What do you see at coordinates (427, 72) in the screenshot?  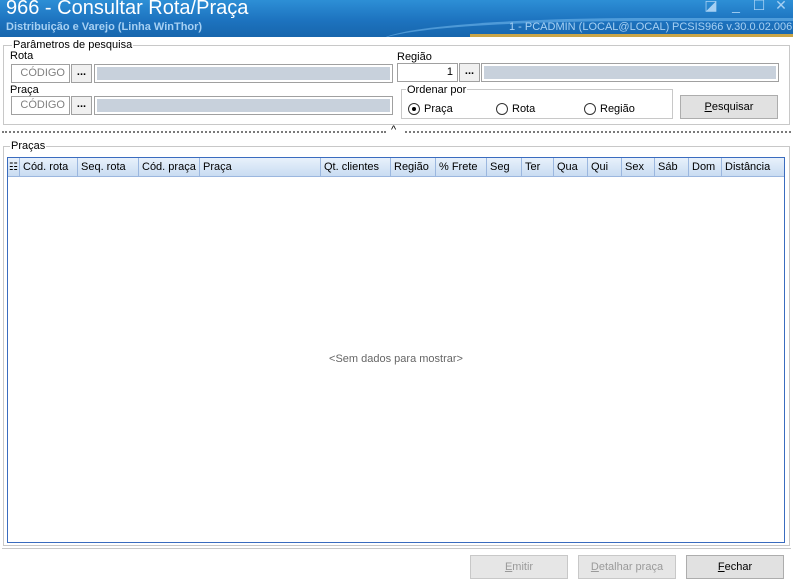 I see `regiao-code-input: 1` at bounding box center [427, 72].